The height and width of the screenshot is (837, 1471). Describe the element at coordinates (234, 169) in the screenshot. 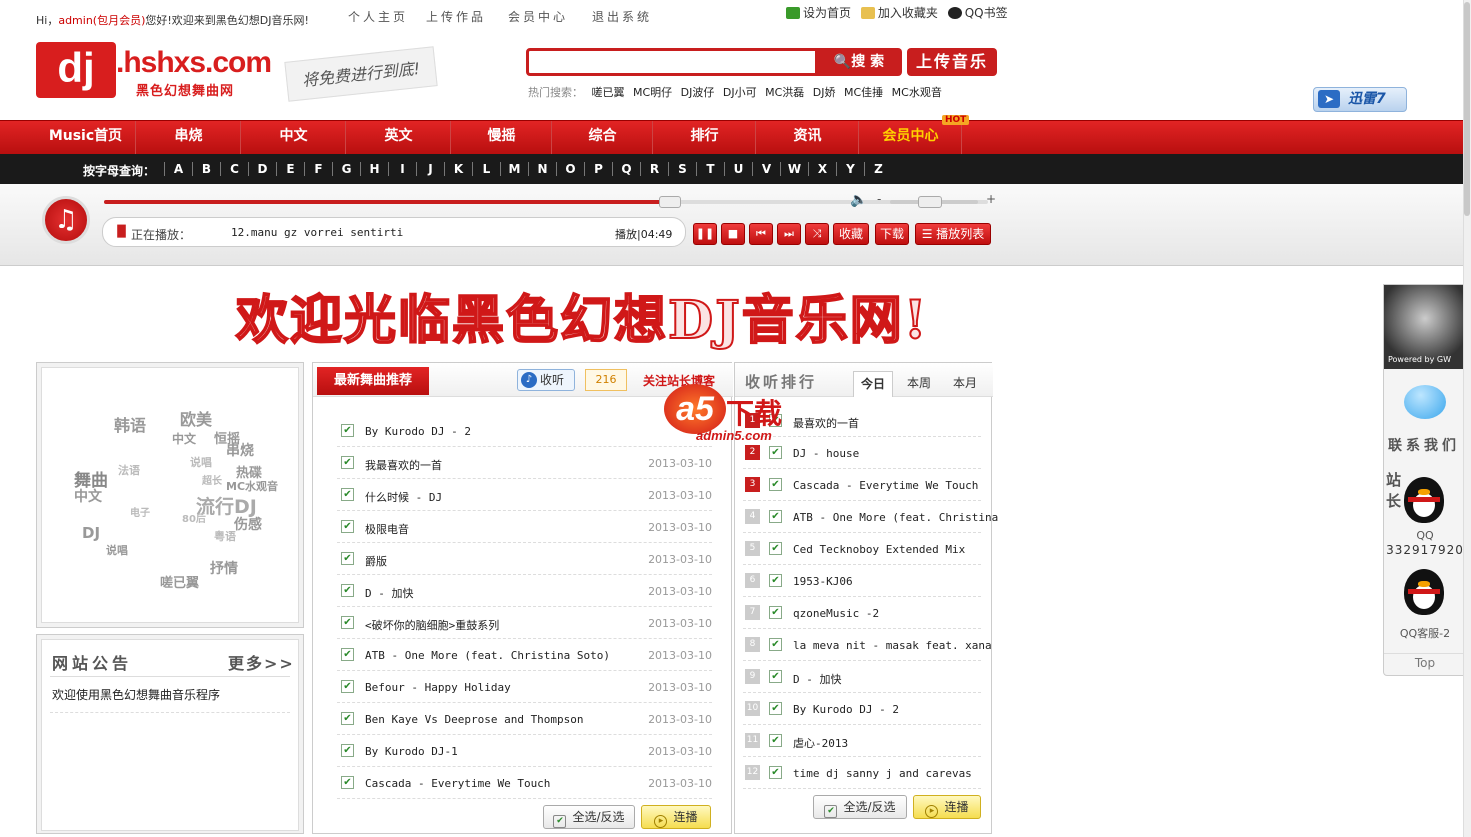

I see `letter-c: C` at that location.